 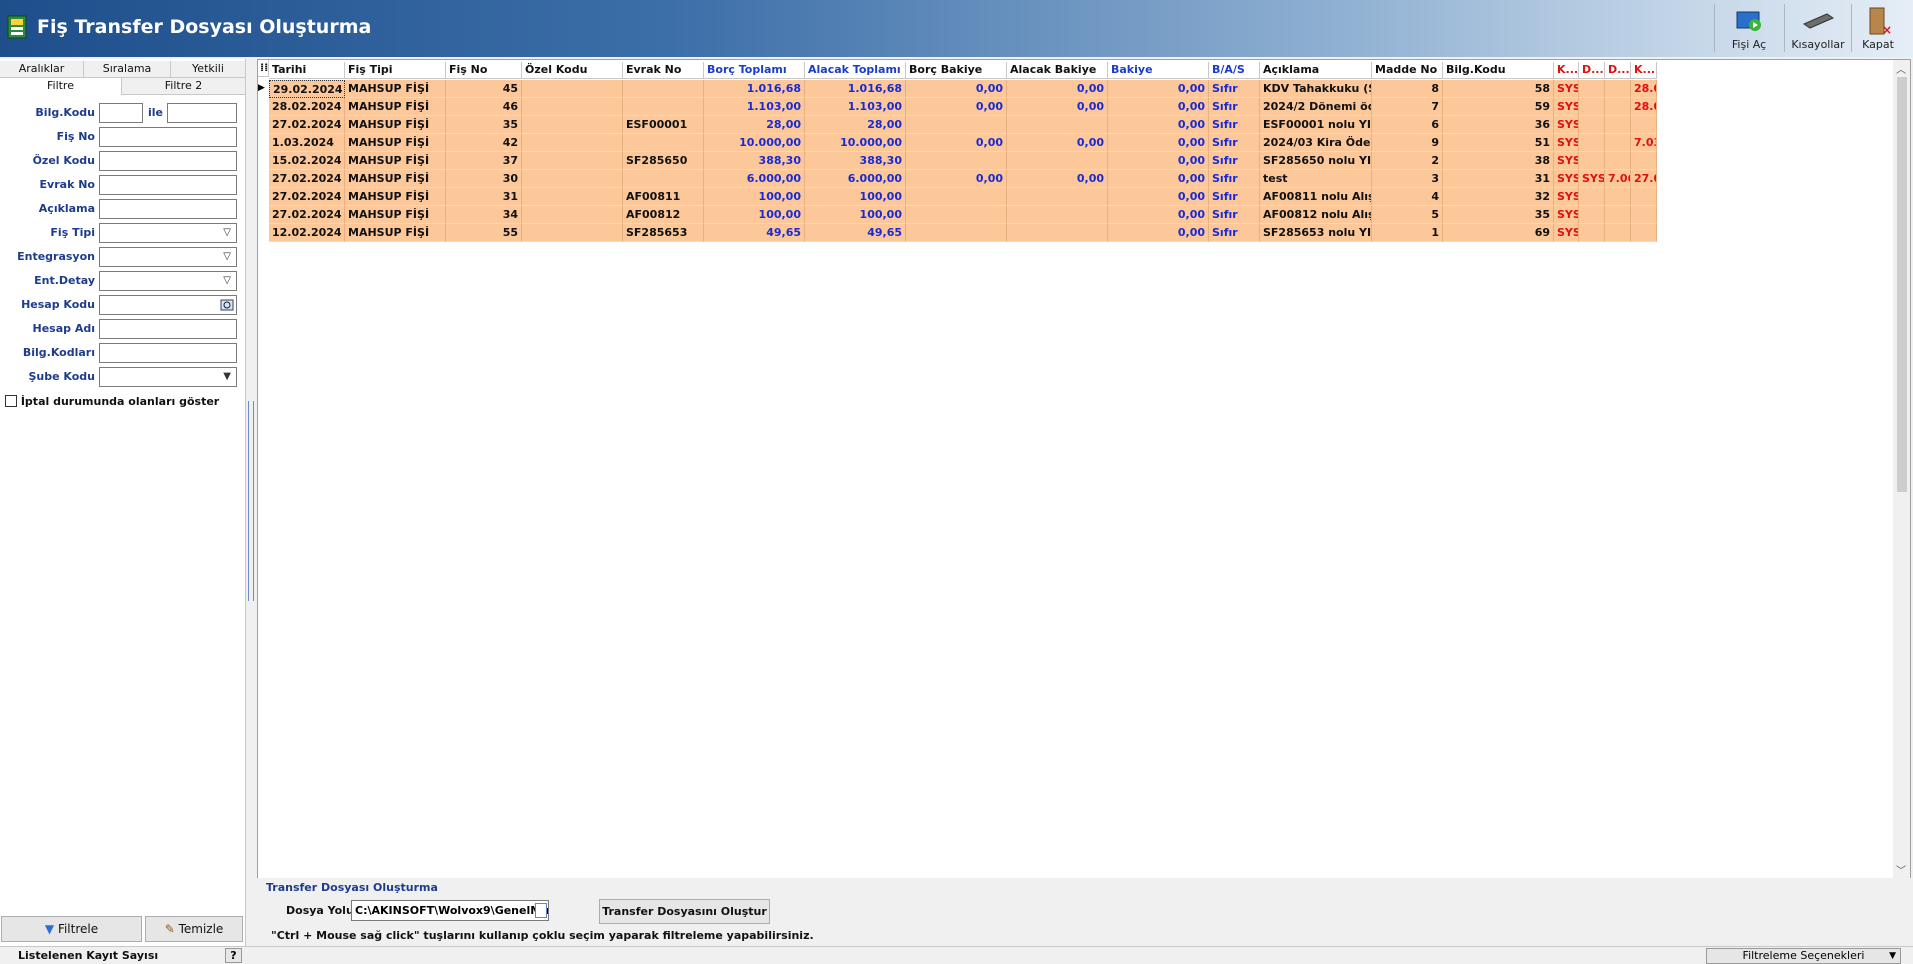 What do you see at coordinates (251, 501) in the screenshot?
I see `splitter-grip` at bounding box center [251, 501].